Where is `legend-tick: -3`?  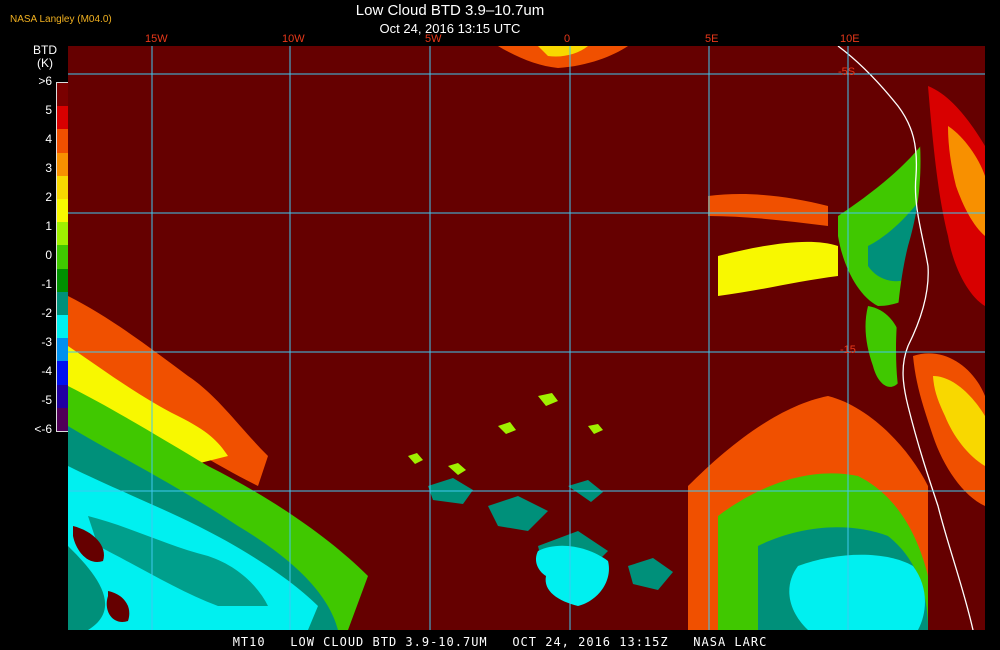
legend-tick: -3 is located at coordinates (46, 342).